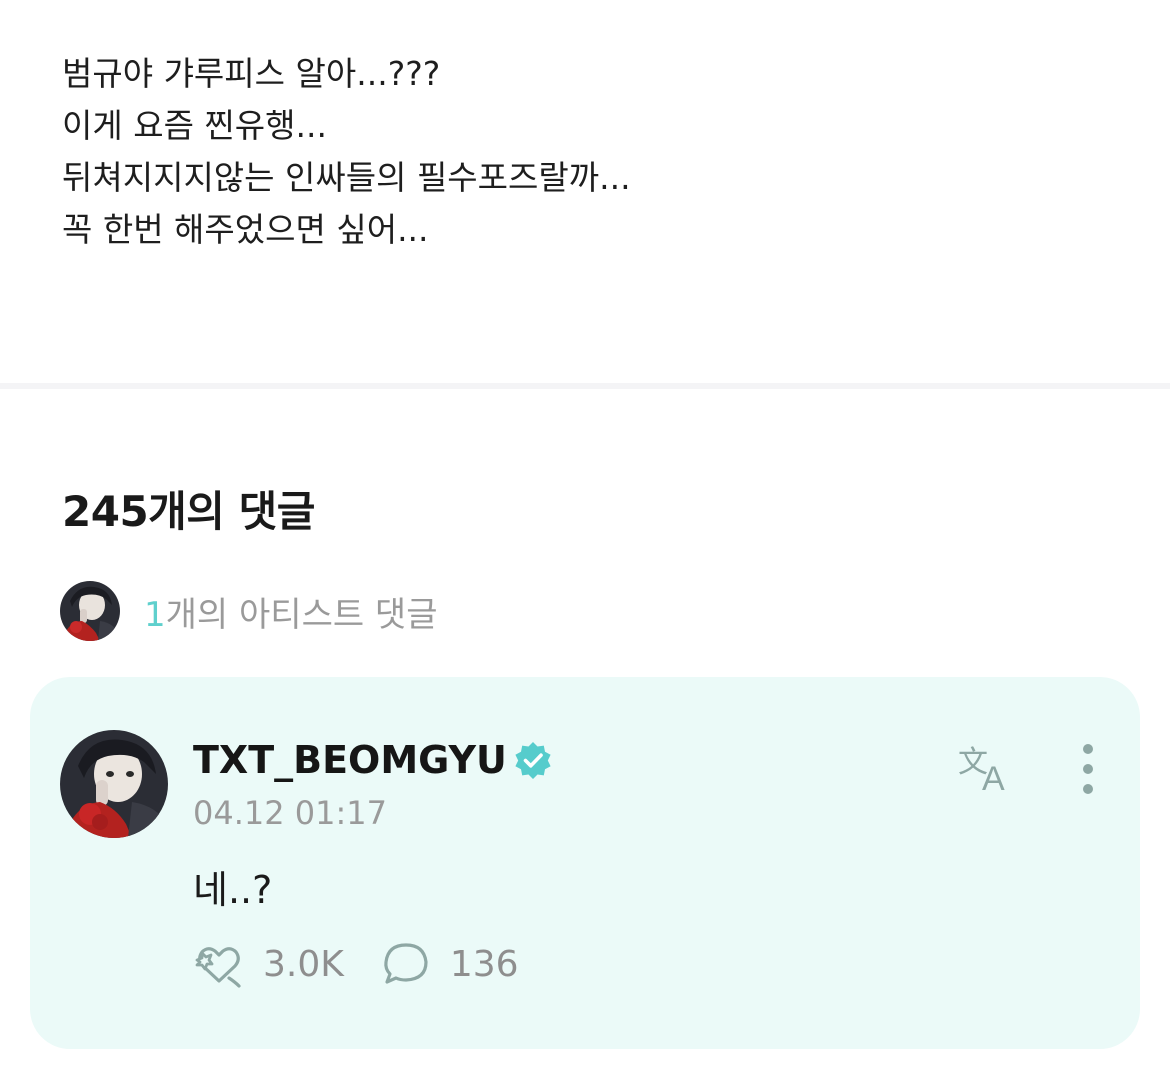 The height and width of the screenshot is (1080, 1170). I want to click on comment-text: 네..?, so click(233, 890).